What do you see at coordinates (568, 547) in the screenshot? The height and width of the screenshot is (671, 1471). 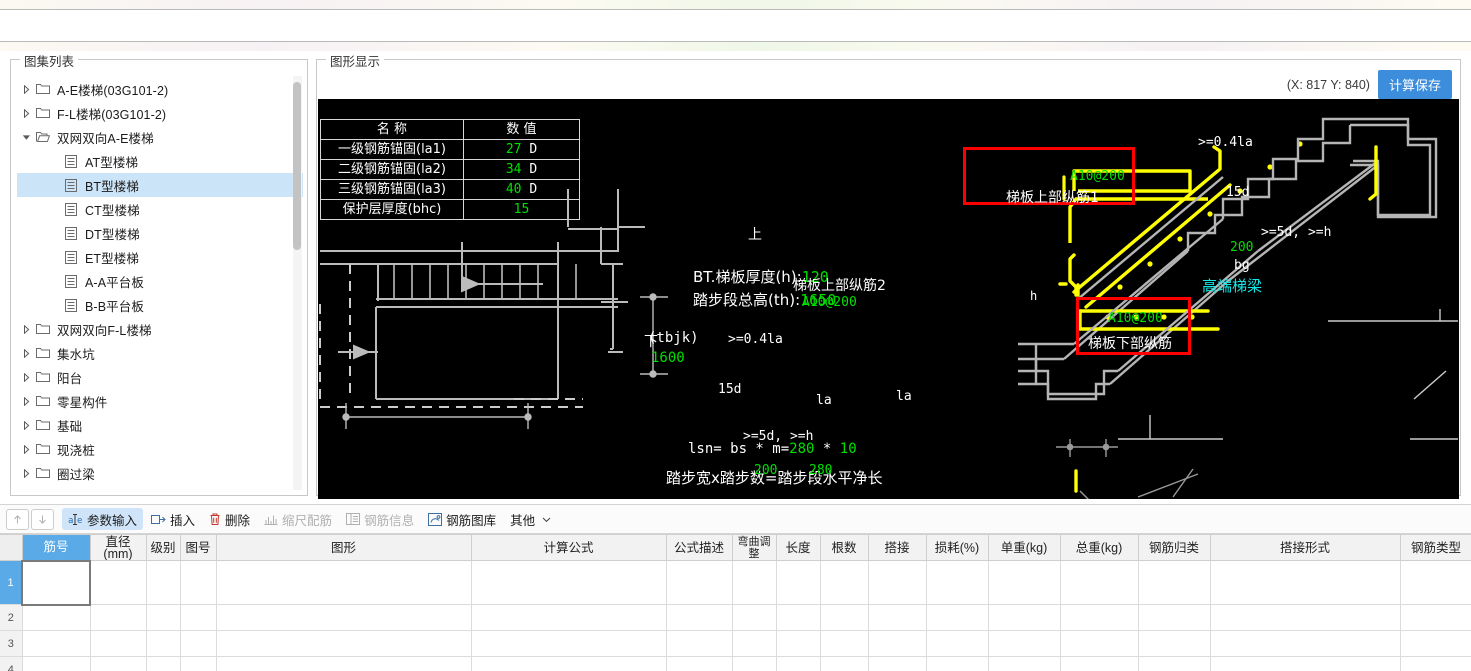 I see `grid-col-header-5: 计算公式` at bounding box center [568, 547].